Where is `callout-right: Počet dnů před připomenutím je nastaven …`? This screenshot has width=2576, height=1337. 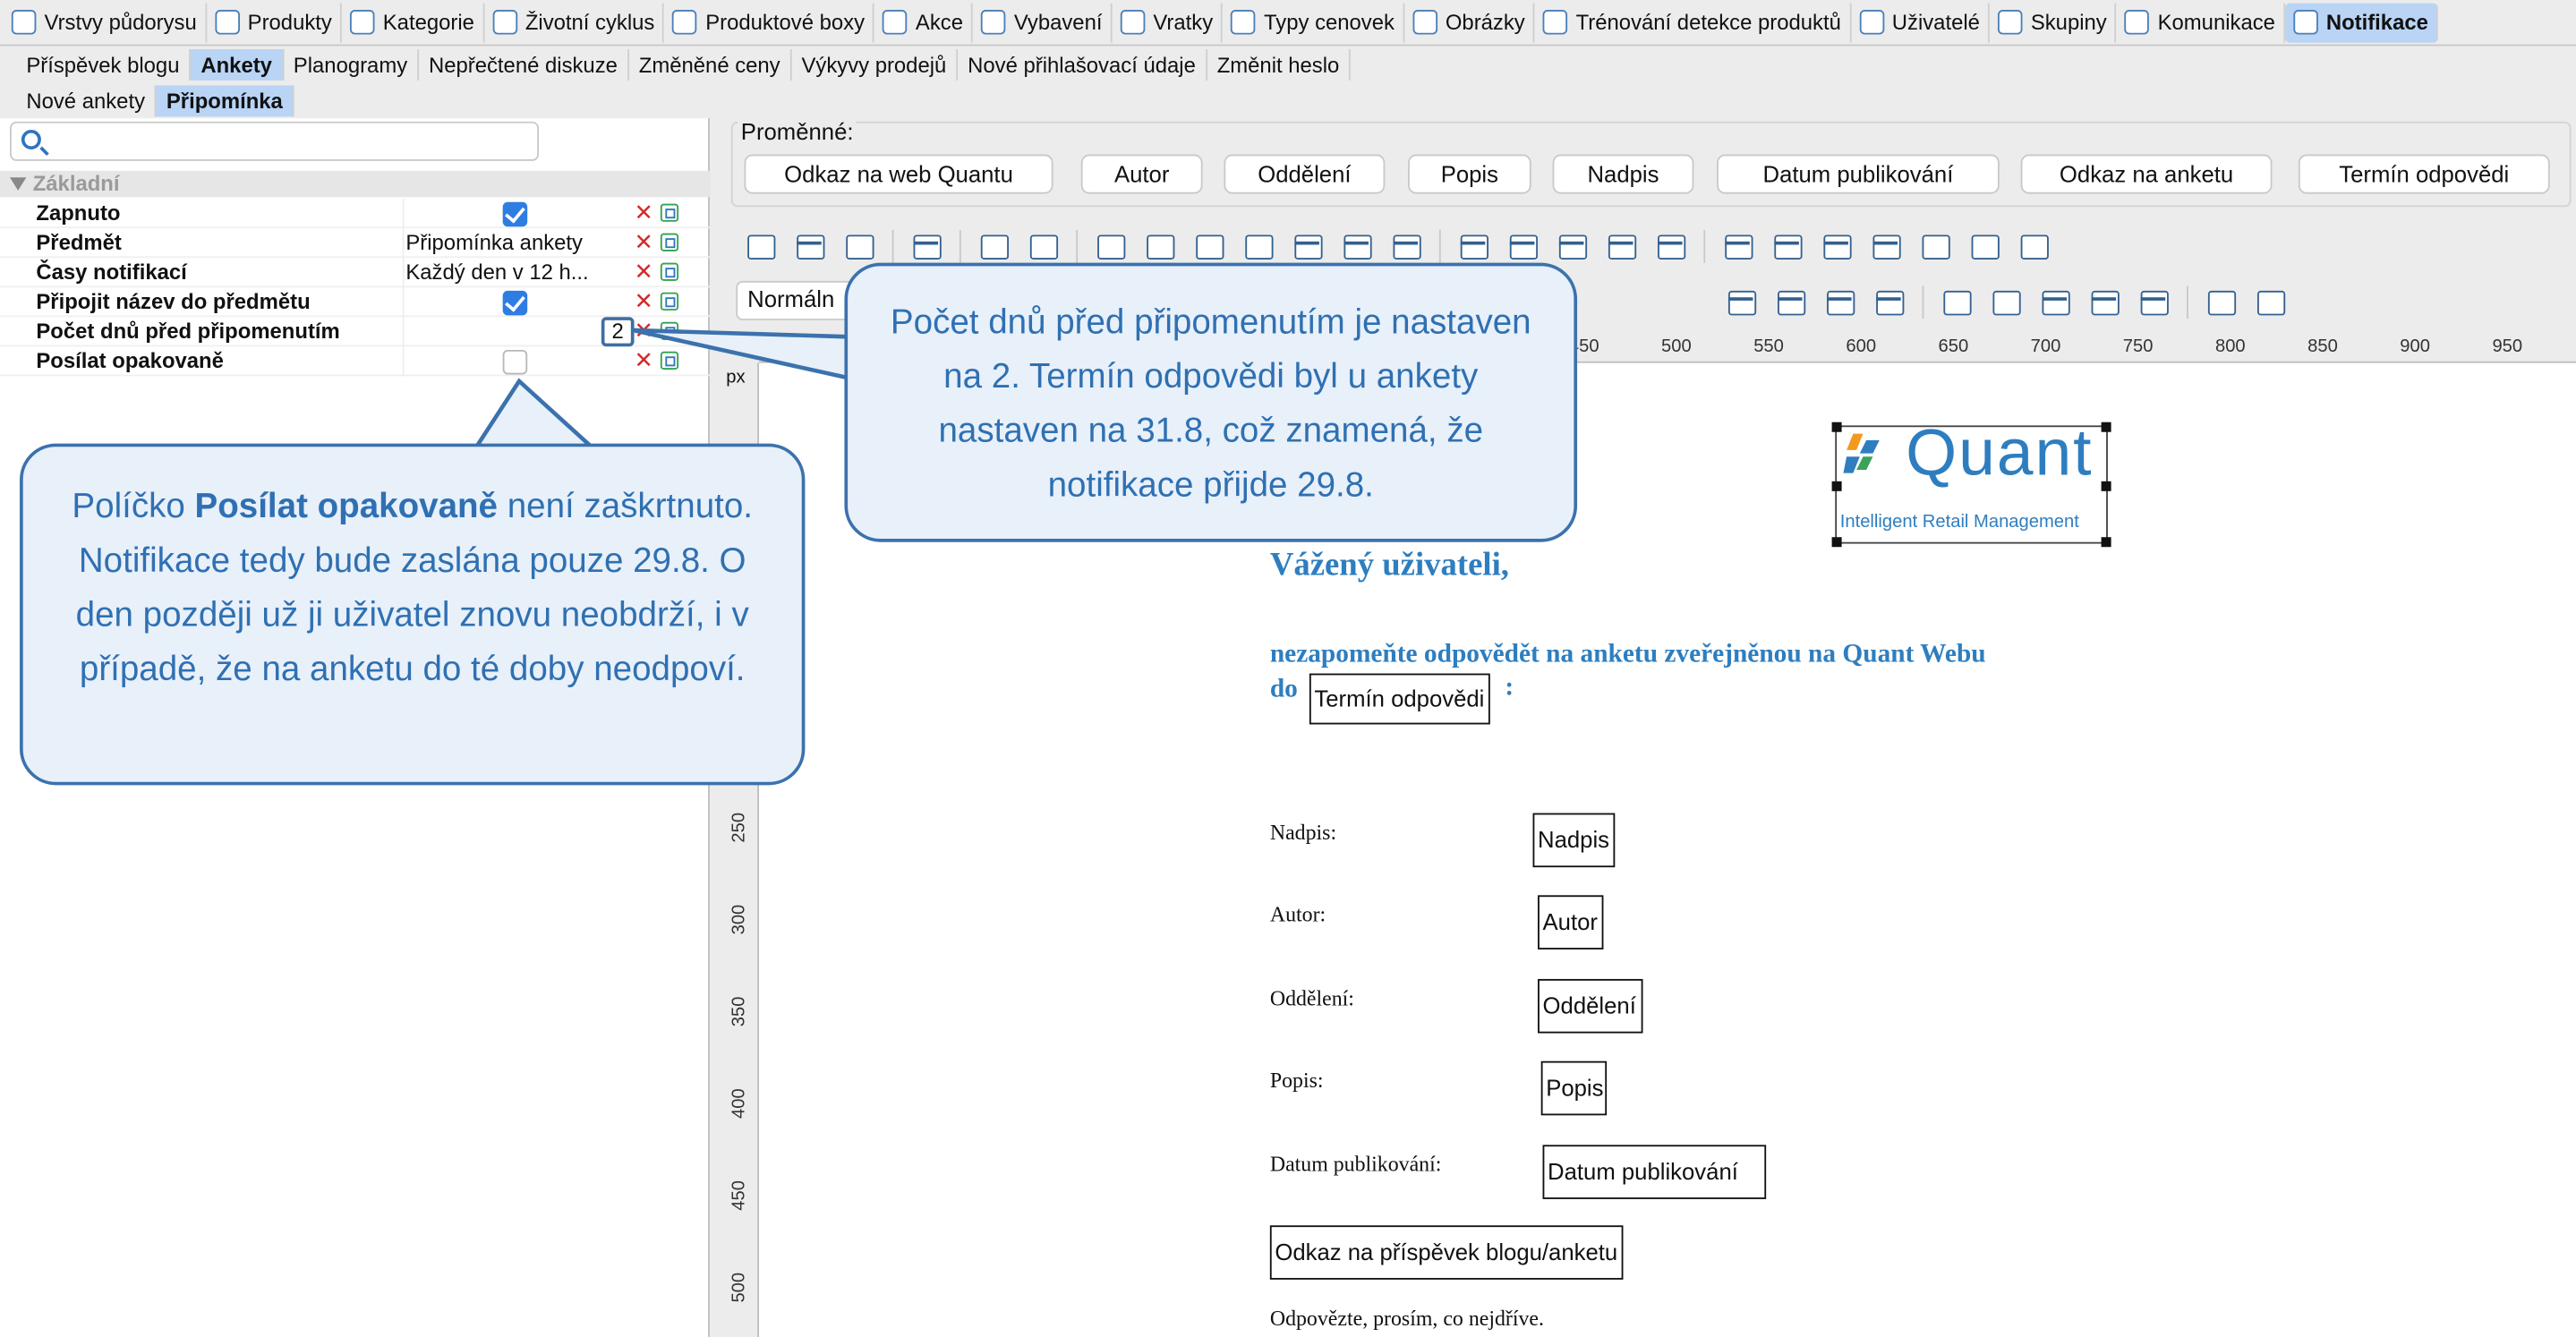 callout-right: Počet dnů před připomenutím je nastaven … is located at coordinates (1211, 402).